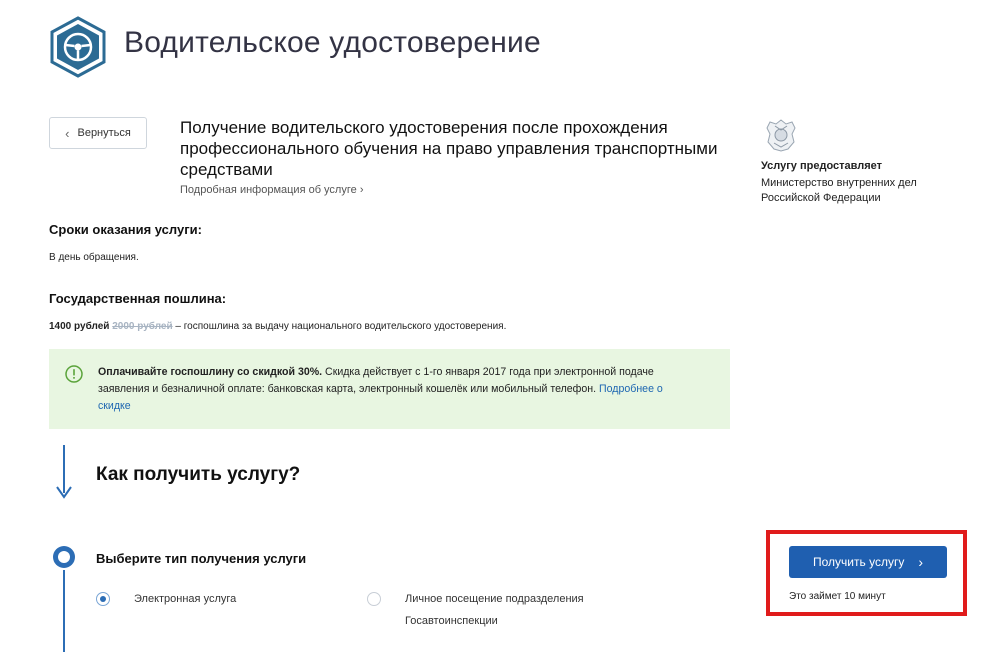  What do you see at coordinates (859, 562) in the screenshot?
I see `get-service-button-label: Получить услугу` at bounding box center [859, 562].